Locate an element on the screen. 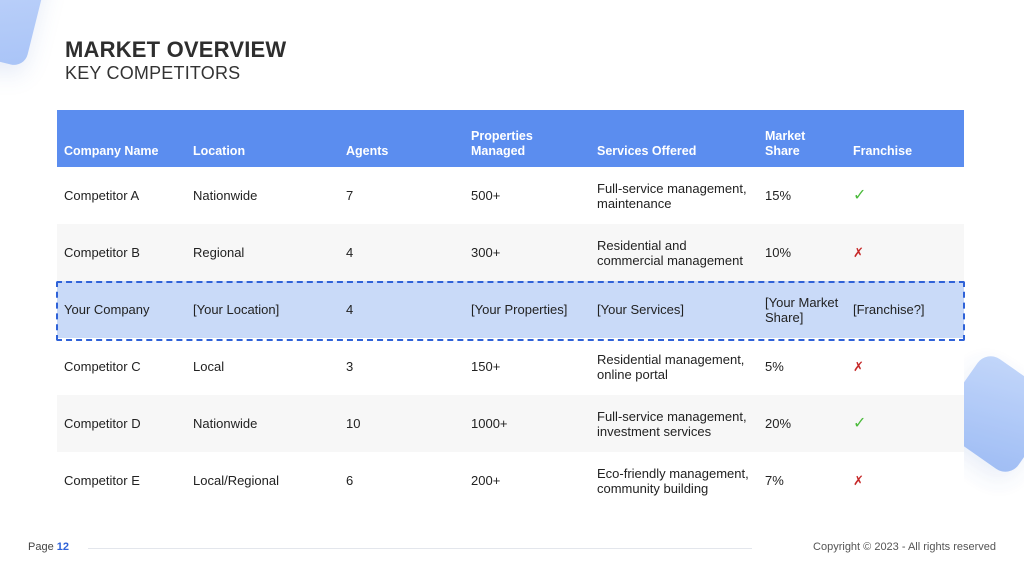 The height and width of the screenshot is (576, 1024). cell-company: Your Company is located at coordinates (107, 309).